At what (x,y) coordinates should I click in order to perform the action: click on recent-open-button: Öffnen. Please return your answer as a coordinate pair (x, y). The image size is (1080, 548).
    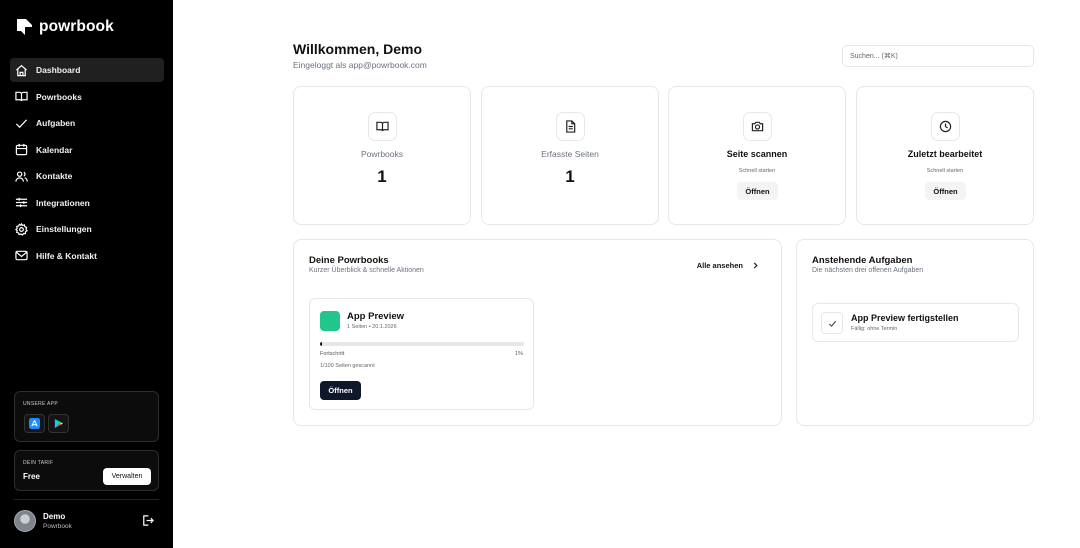
    Looking at the image, I should click on (945, 191).